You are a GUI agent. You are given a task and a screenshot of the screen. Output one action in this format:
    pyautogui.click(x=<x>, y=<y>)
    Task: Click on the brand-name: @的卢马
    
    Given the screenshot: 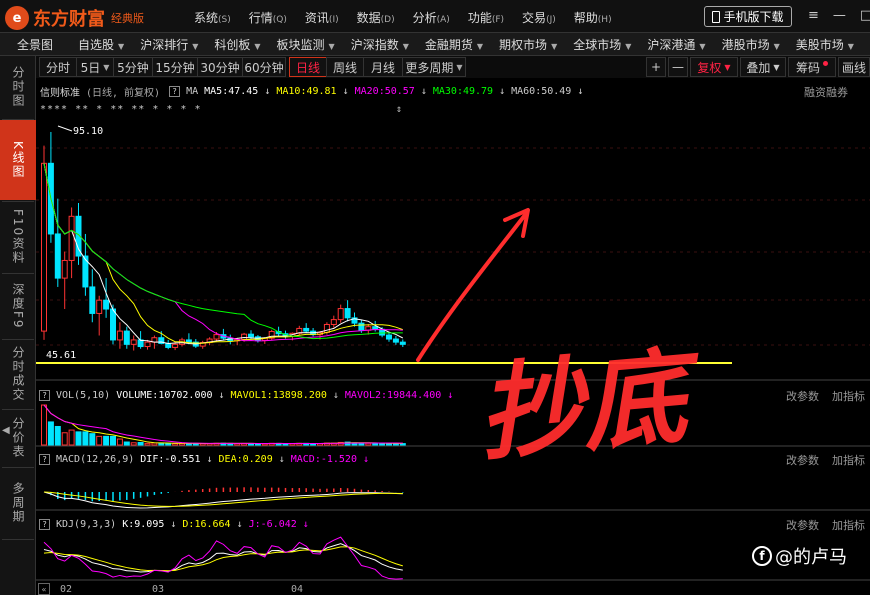 What is the action you would take?
    pyautogui.click(x=811, y=557)
    